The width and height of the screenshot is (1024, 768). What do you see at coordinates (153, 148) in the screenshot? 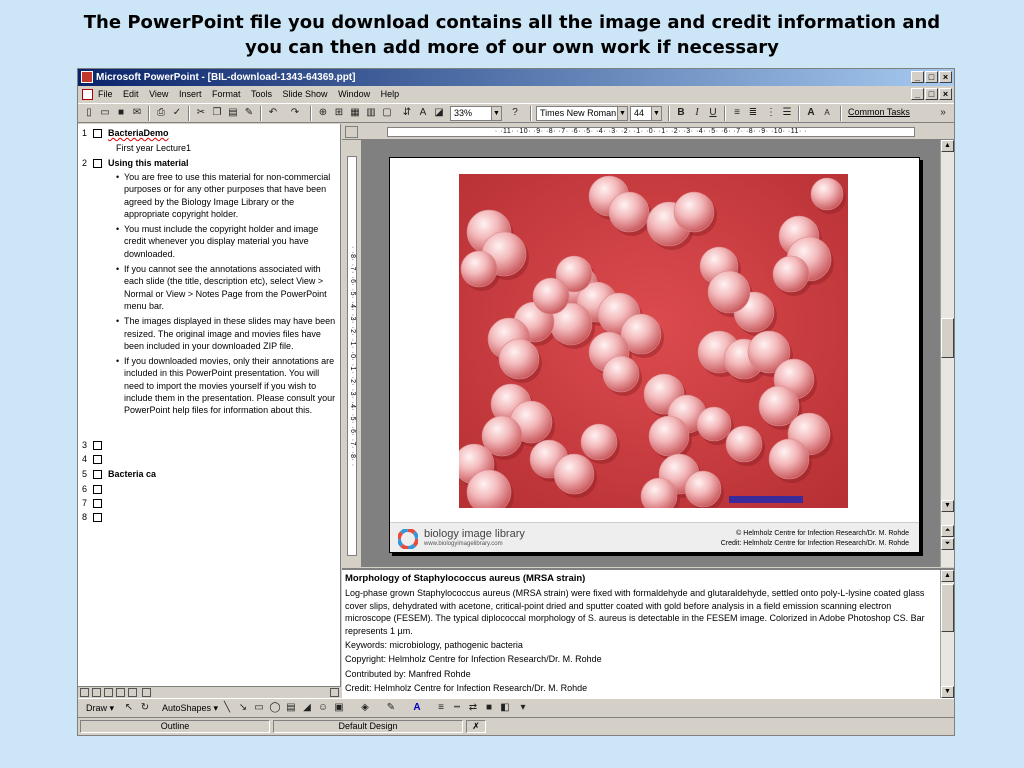
I see `outline-subtitle: First year Lecture1` at bounding box center [153, 148].